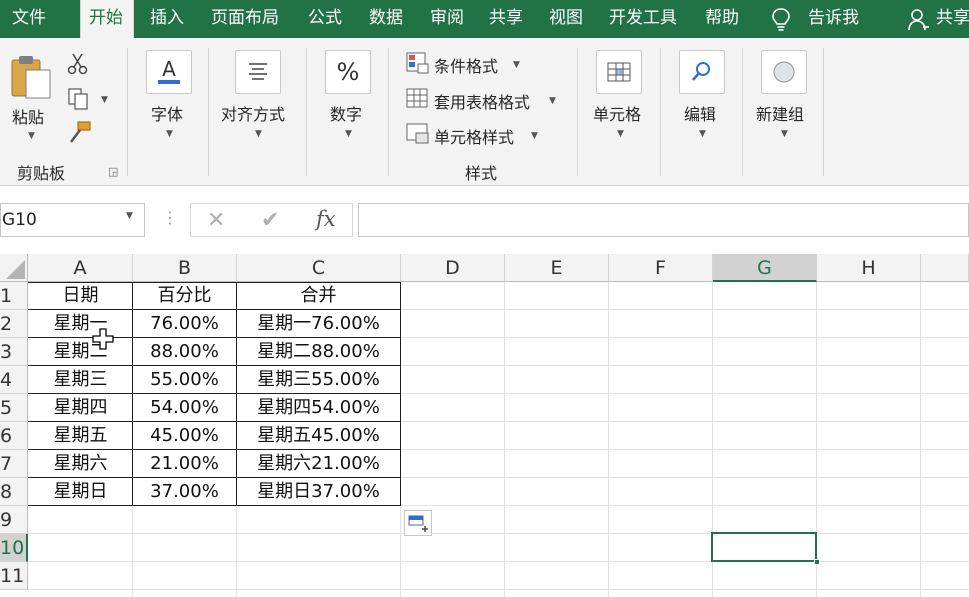  Describe the element at coordinates (169, 134) in the screenshot. I see `font-dropdown-icon: ▼` at that location.